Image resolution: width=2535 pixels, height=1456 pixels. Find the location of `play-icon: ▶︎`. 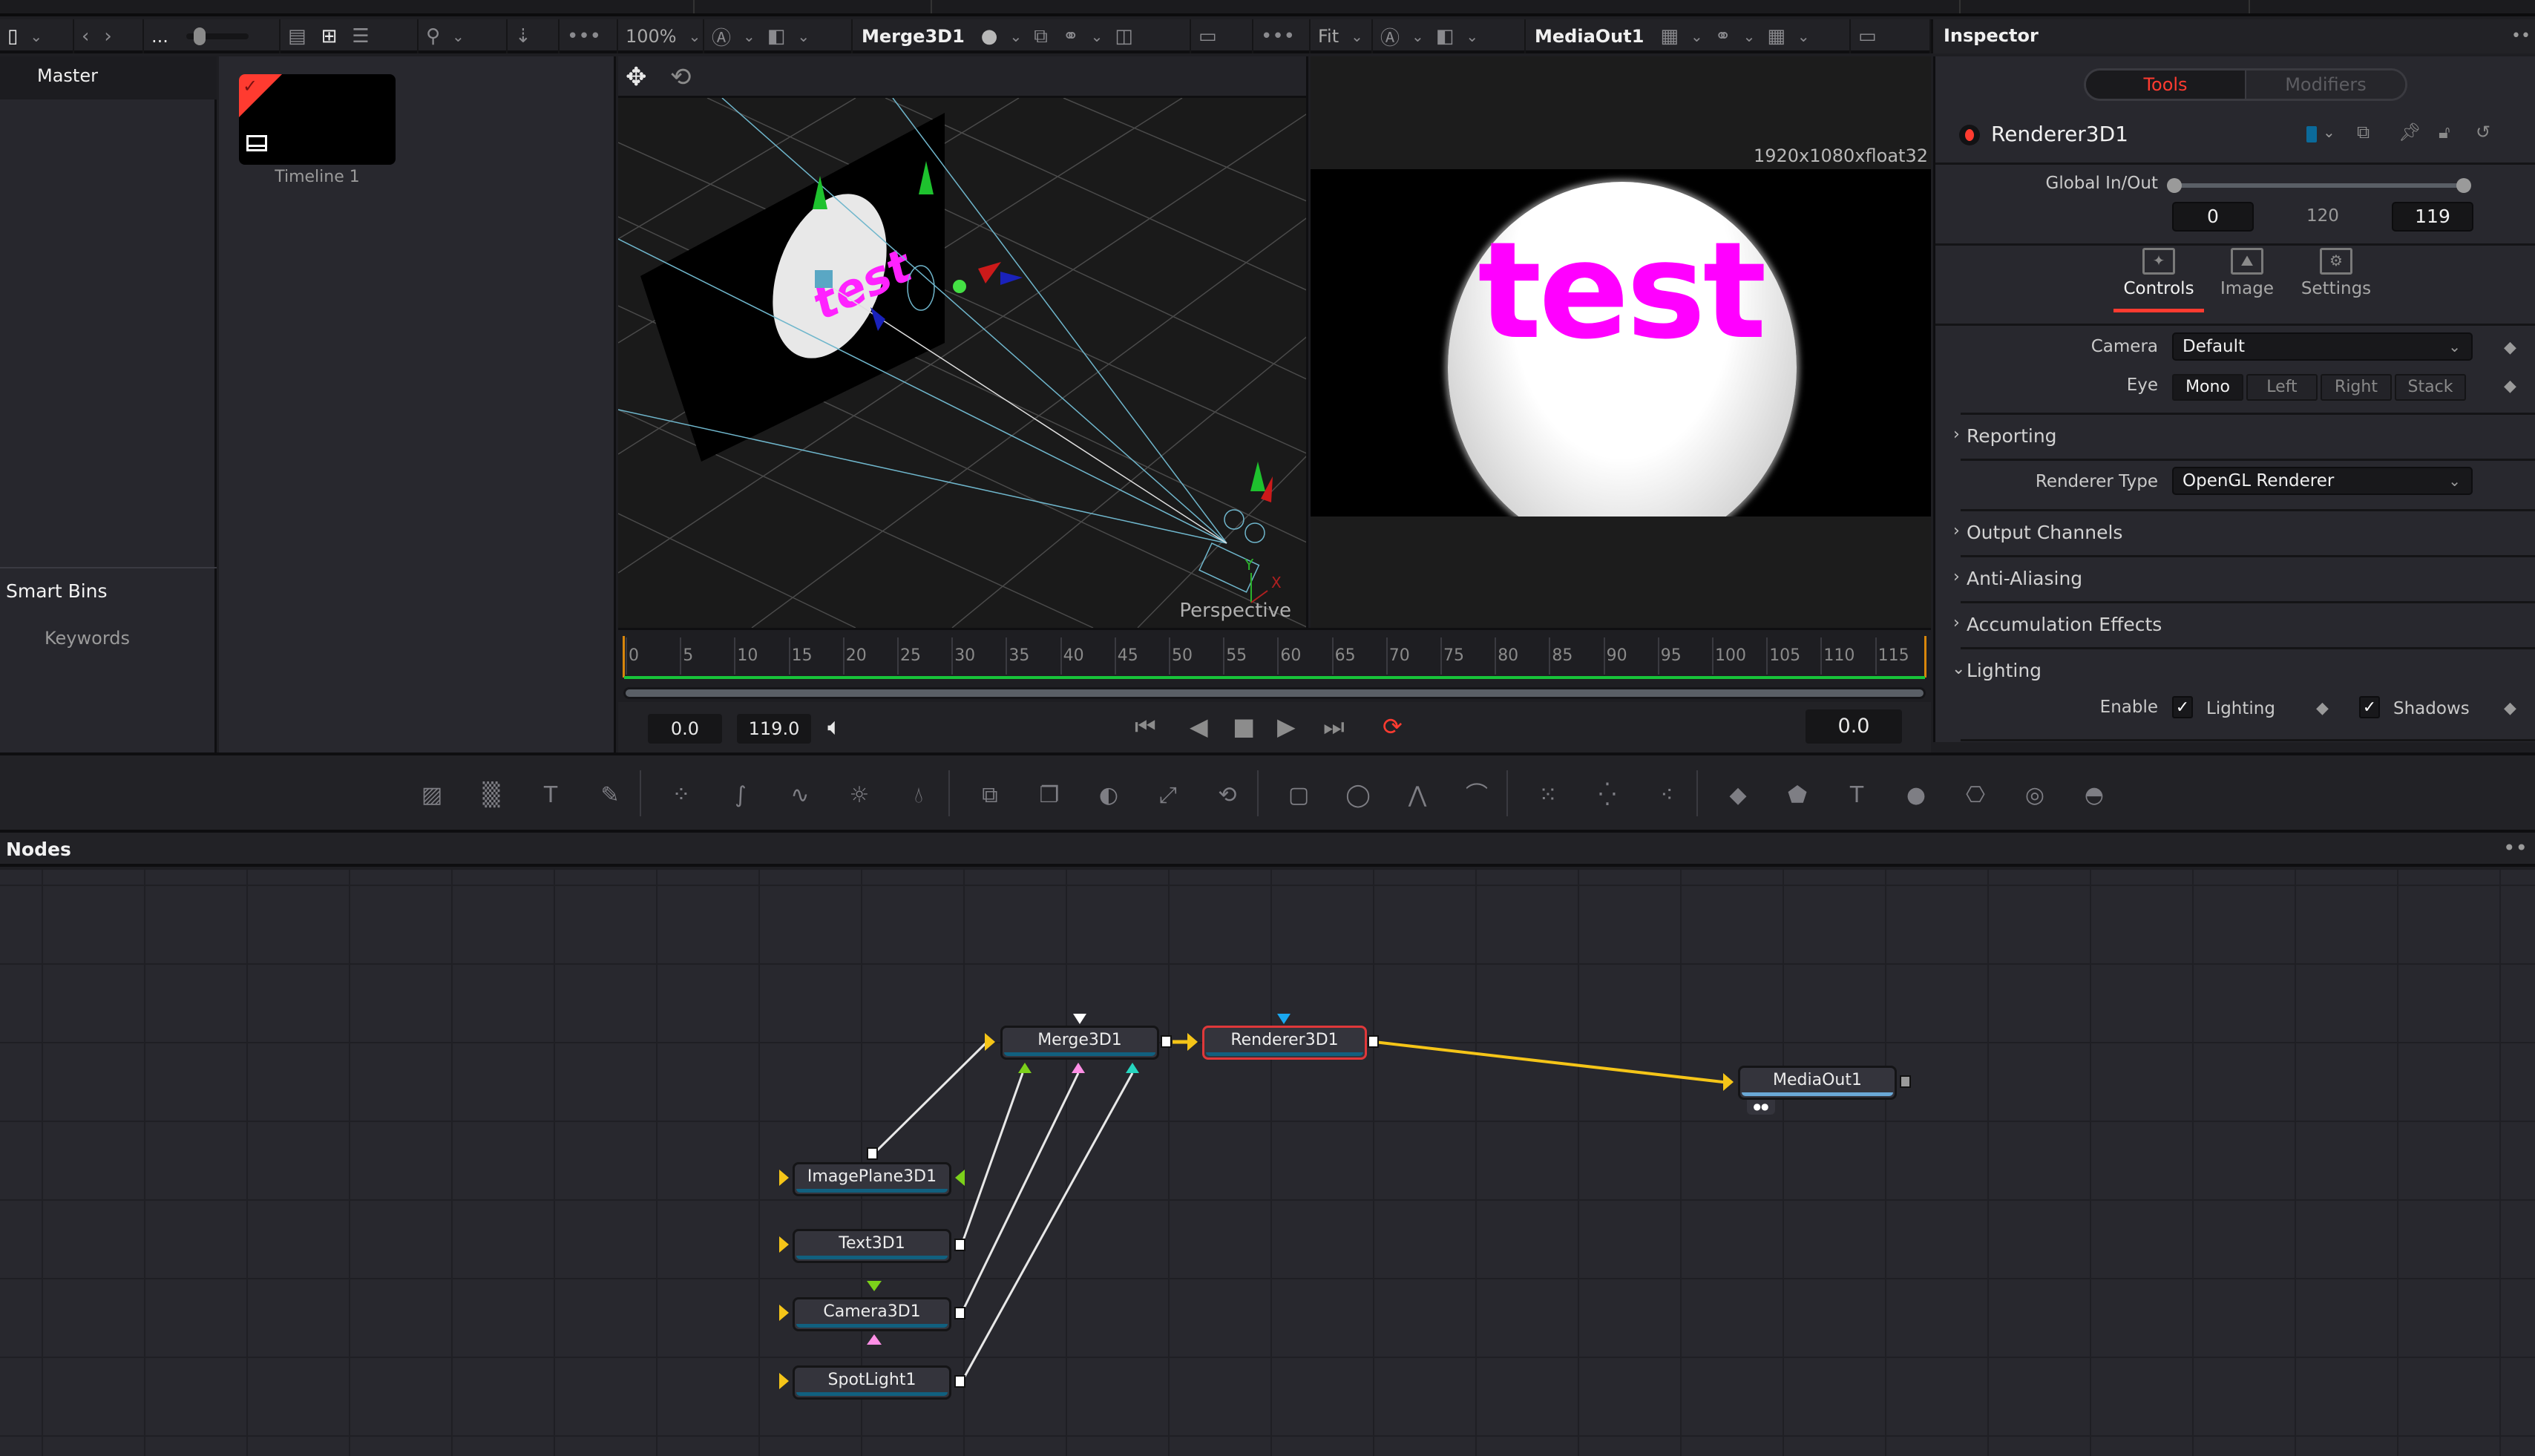

play-icon: ▶︎ is located at coordinates (1286, 727).